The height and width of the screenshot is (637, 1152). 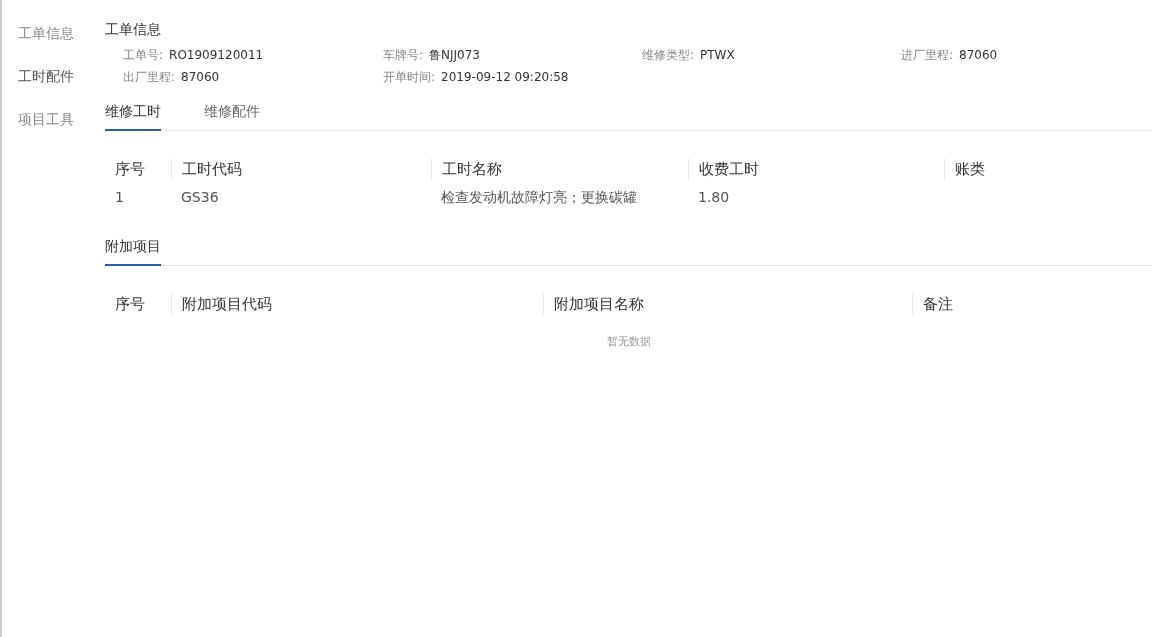 I want to click on tab: 维修工时, so click(x=133, y=114).